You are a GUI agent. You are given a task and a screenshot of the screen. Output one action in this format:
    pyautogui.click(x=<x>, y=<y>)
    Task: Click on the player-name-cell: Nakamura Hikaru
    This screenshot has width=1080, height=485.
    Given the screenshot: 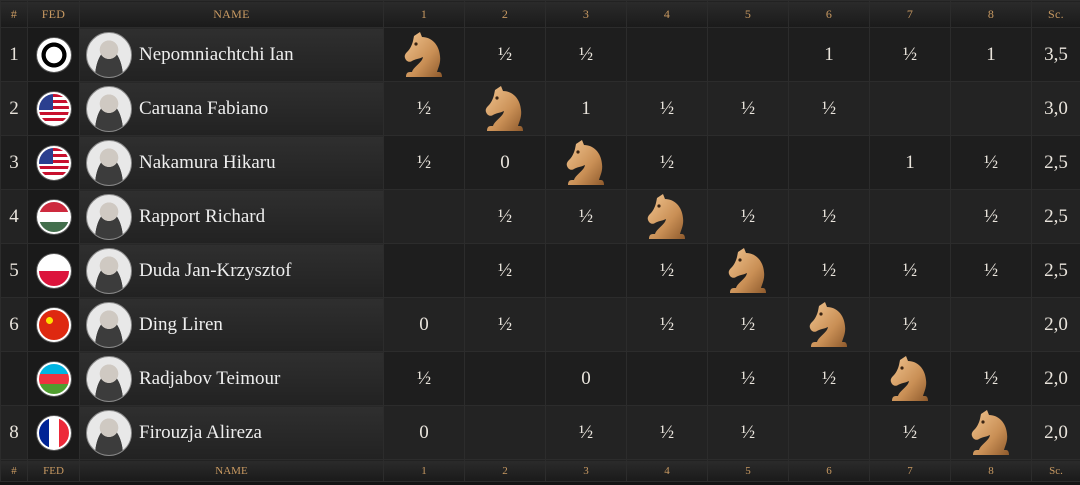 What is the action you would take?
    pyautogui.click(x=231, y=162)
    